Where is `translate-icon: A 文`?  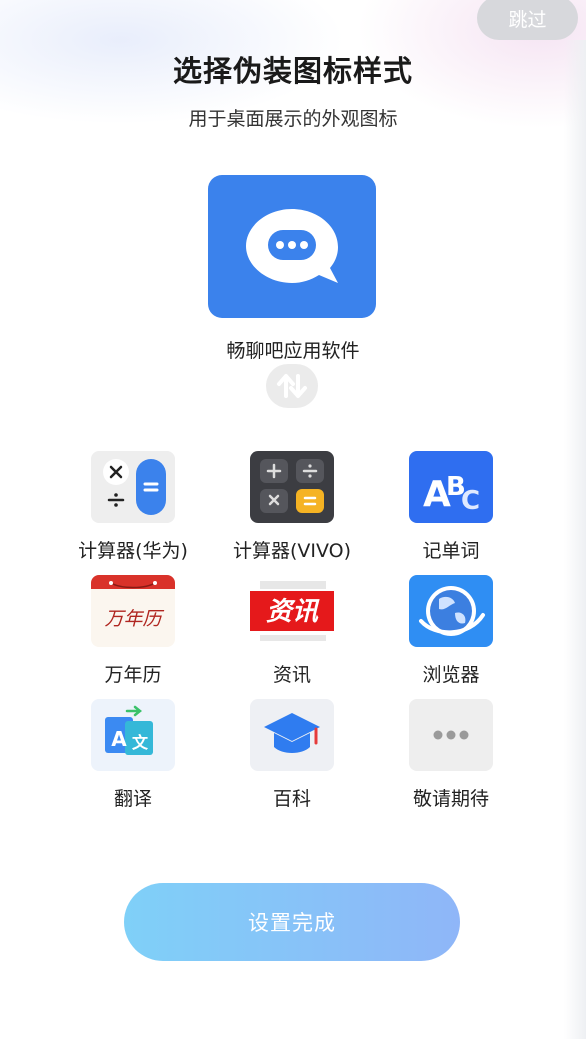
translate-icon: A 文 is located at coordinates (129, 730).